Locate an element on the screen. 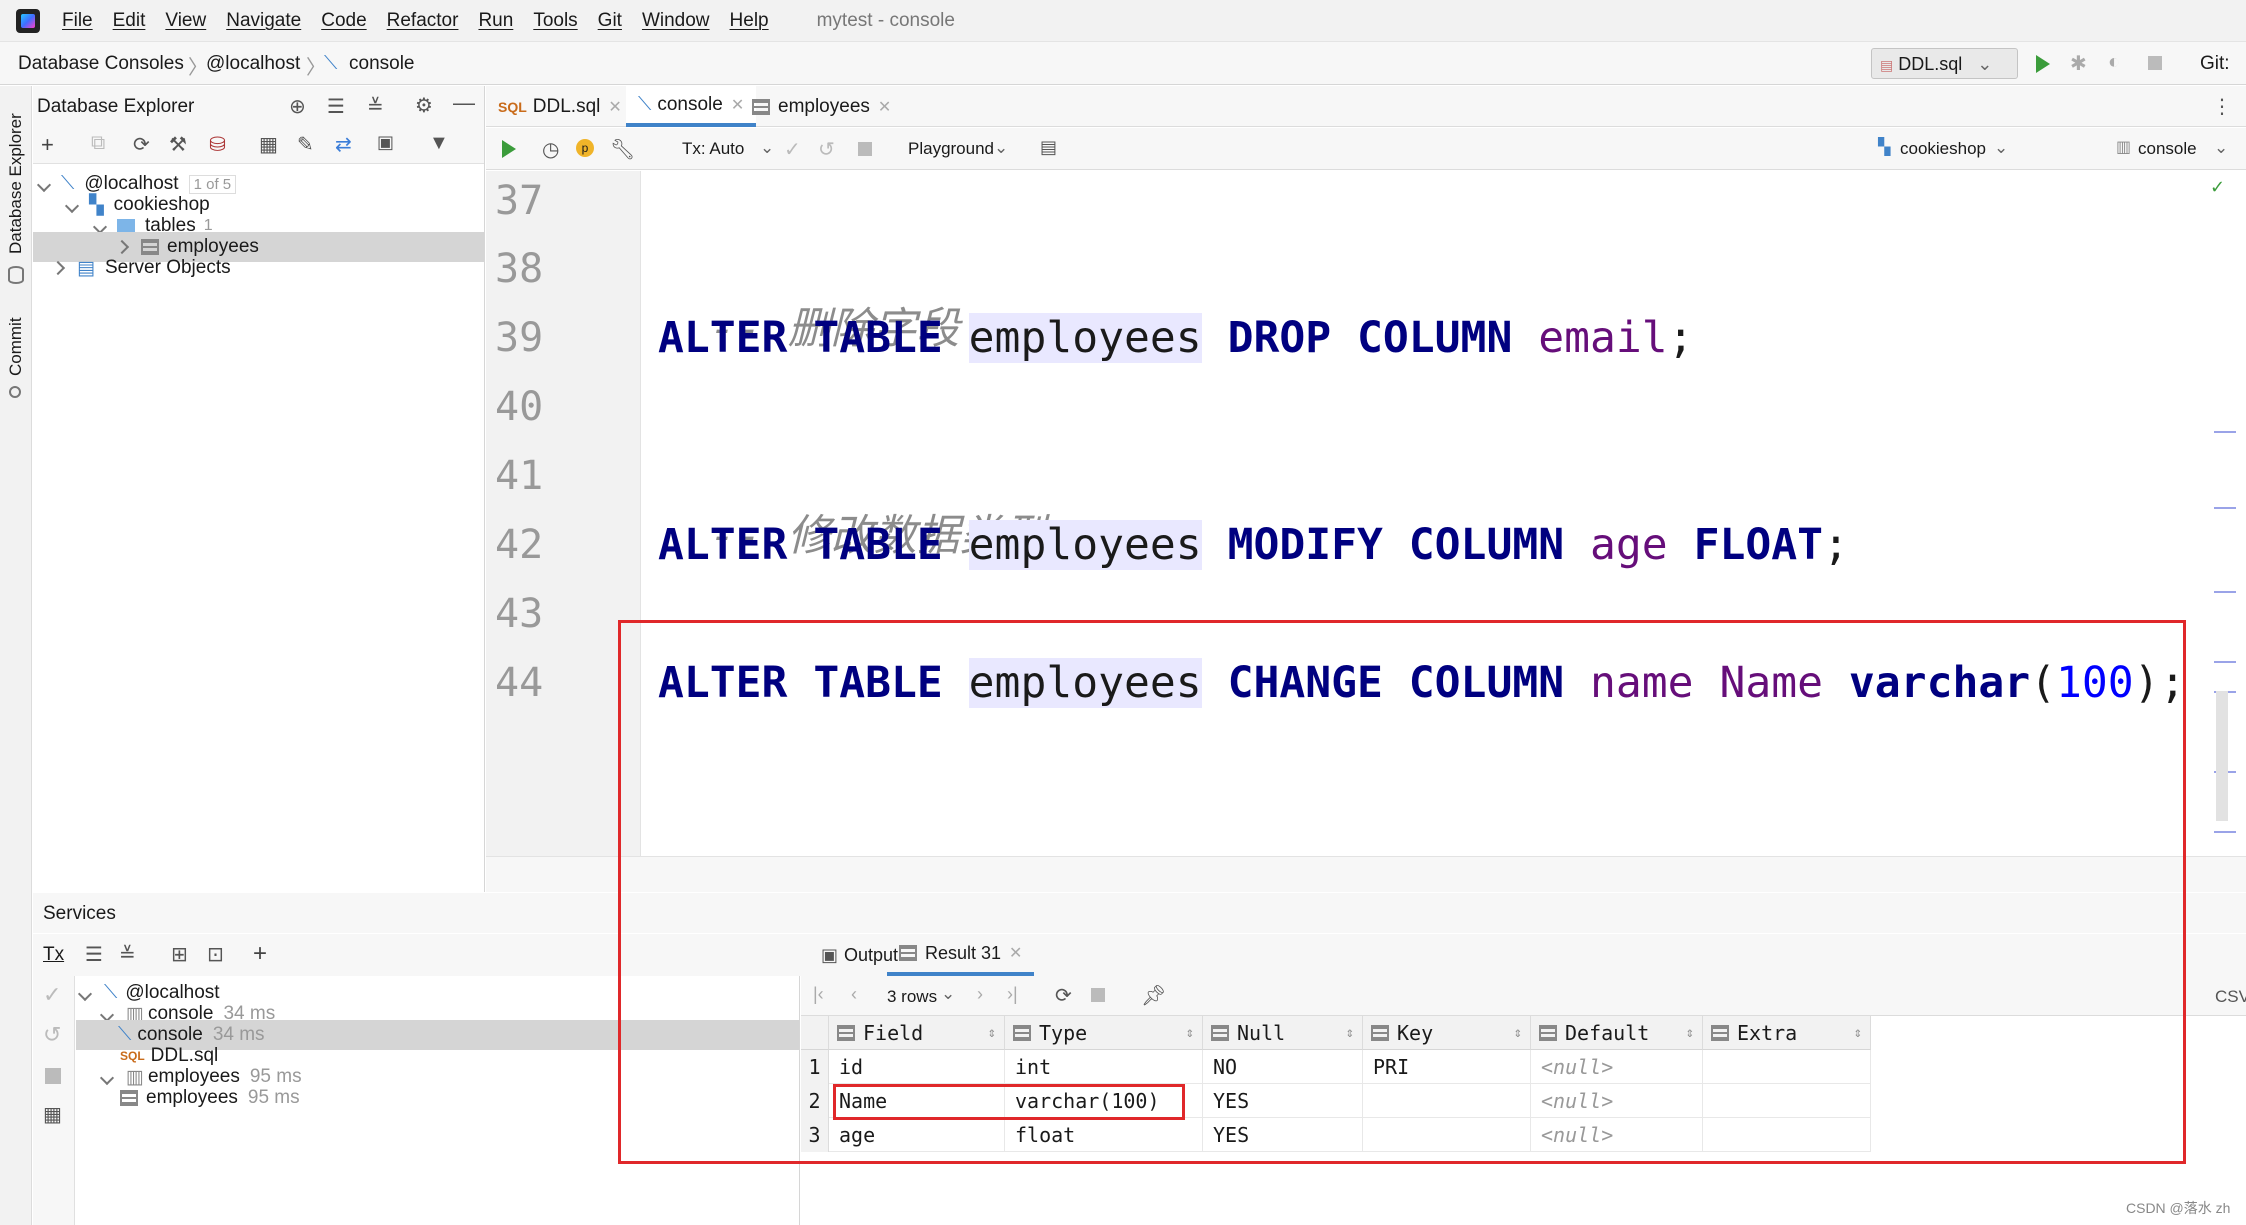 Image resolution: width=2246 pixels, height=1225 pixels. refresh-icon: ⟳ is located at coordinates (141, 144).